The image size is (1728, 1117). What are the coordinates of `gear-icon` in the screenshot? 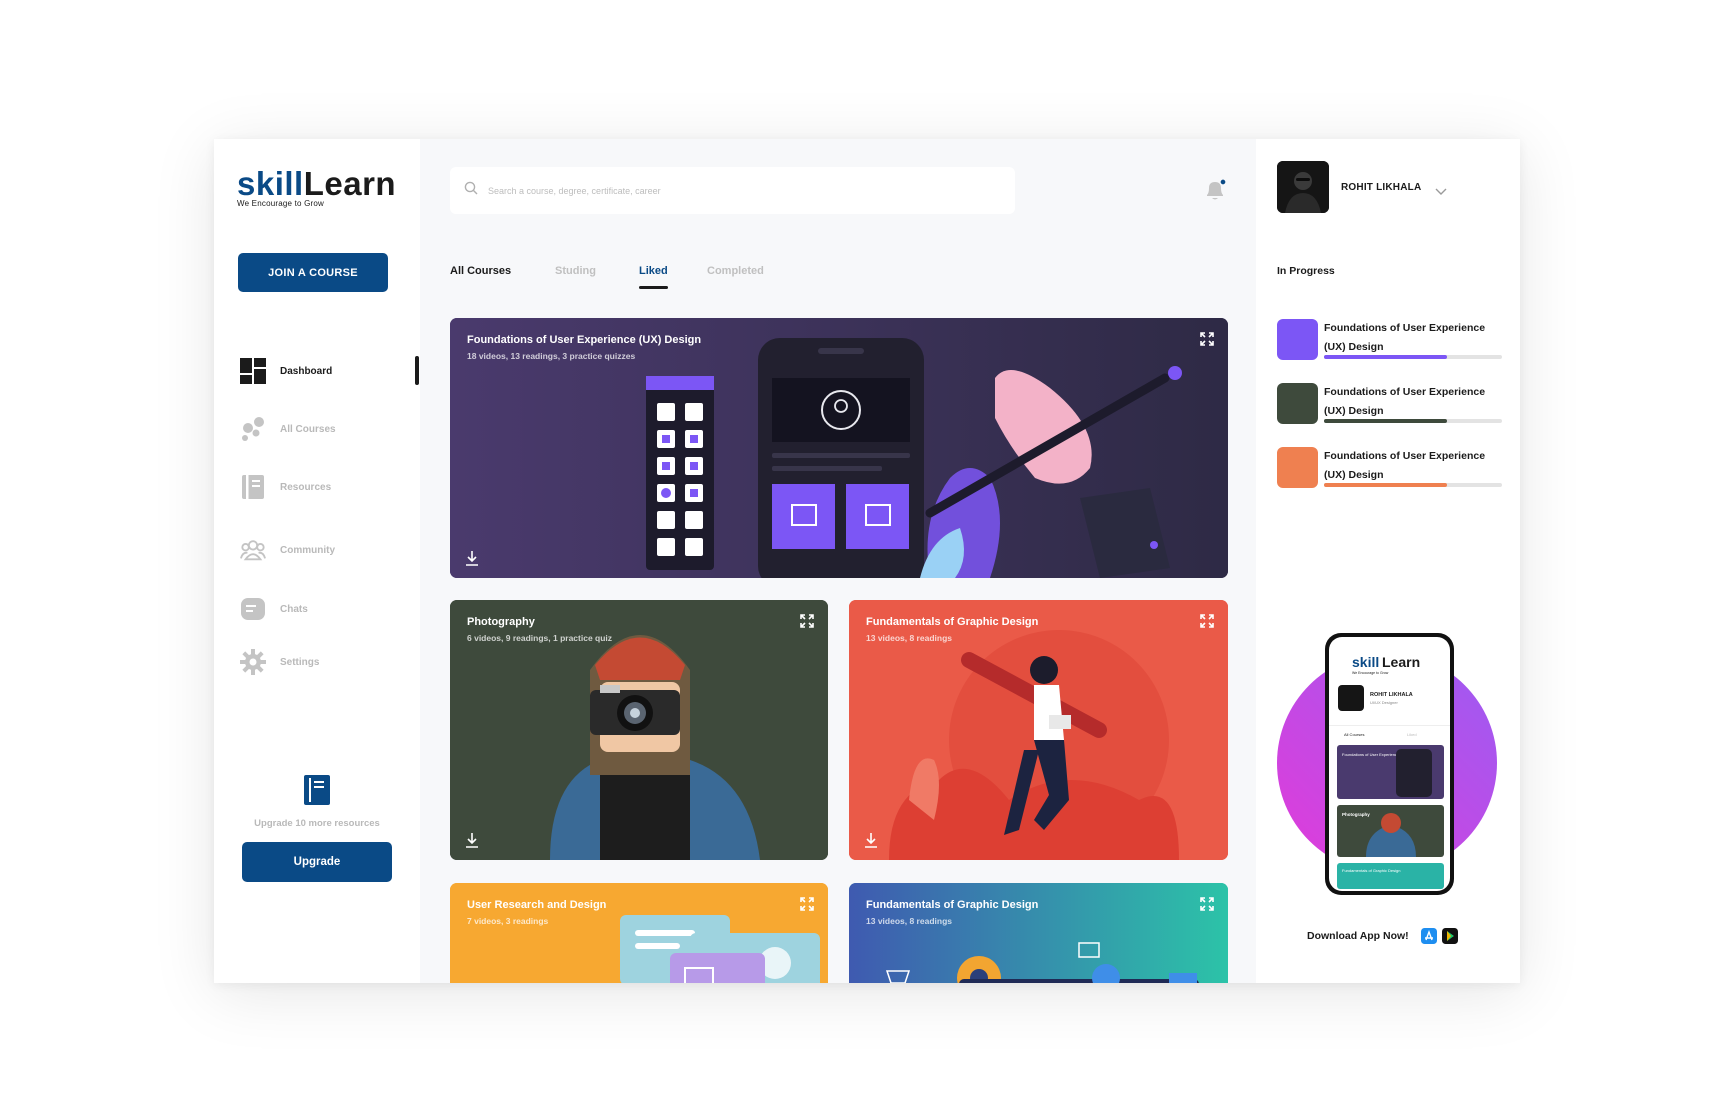 It's located at (253, 662).